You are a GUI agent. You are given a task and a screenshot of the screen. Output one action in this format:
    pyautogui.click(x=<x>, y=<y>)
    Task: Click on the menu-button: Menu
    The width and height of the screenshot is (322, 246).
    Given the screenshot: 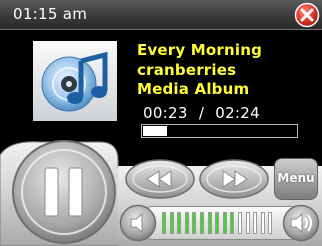 What is the action you would take?
    pyautogui.click(x=296, y=179)
    